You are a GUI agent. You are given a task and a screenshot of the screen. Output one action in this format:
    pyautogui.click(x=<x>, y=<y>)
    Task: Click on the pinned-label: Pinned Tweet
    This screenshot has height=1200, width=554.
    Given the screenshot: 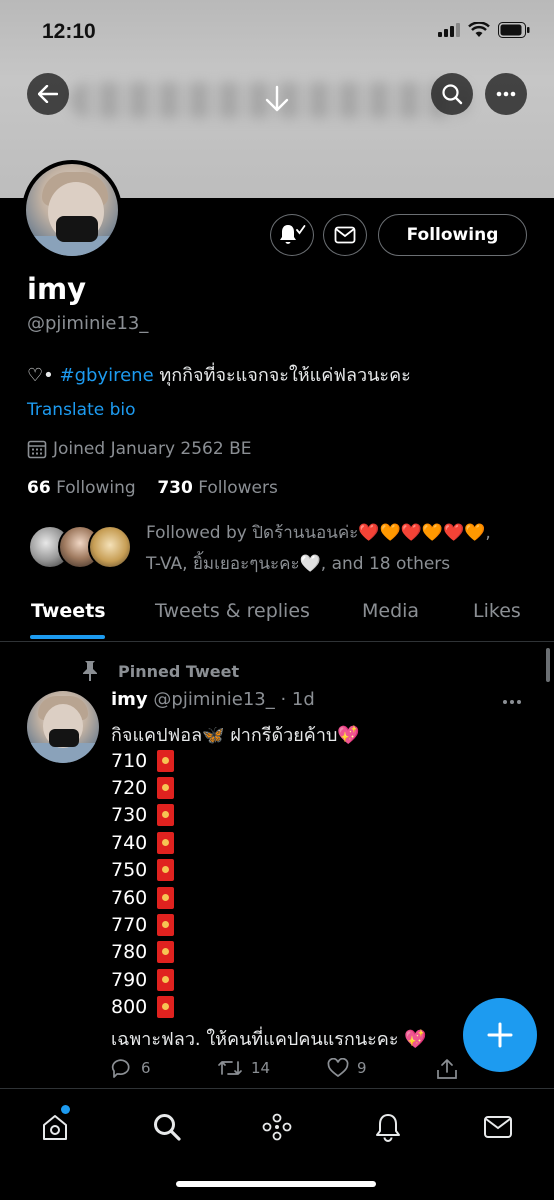 What is the action you would take?
    pyautogui.click(x=160, y=671)
    